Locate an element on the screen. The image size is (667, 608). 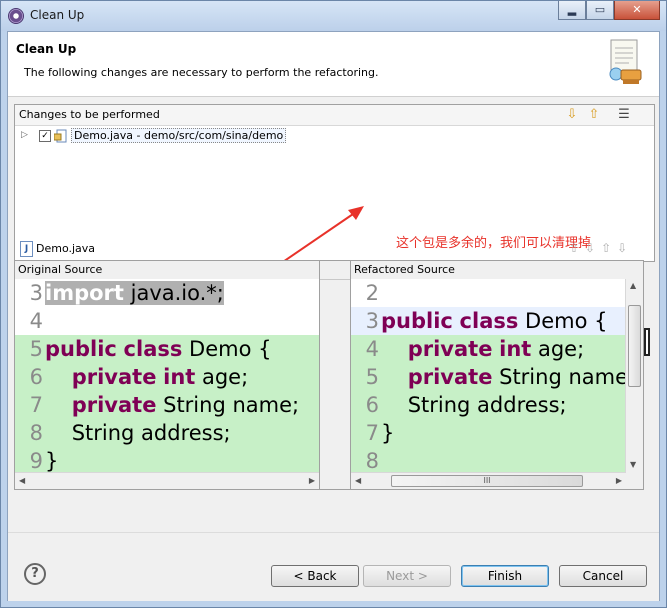
line-number: 9 is located at coordinates (36, 461).